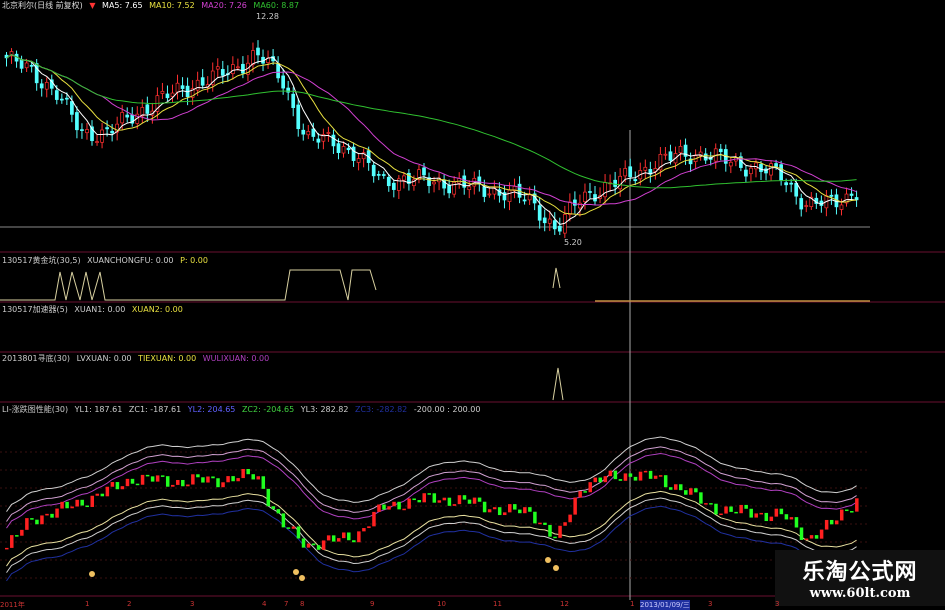 The width and height of the screenshot is (945, 610). What do you see at coordinates (558, 384) in the screenshot?
I see `bottom-finder-signal-line` at bounding box center [558, 384].